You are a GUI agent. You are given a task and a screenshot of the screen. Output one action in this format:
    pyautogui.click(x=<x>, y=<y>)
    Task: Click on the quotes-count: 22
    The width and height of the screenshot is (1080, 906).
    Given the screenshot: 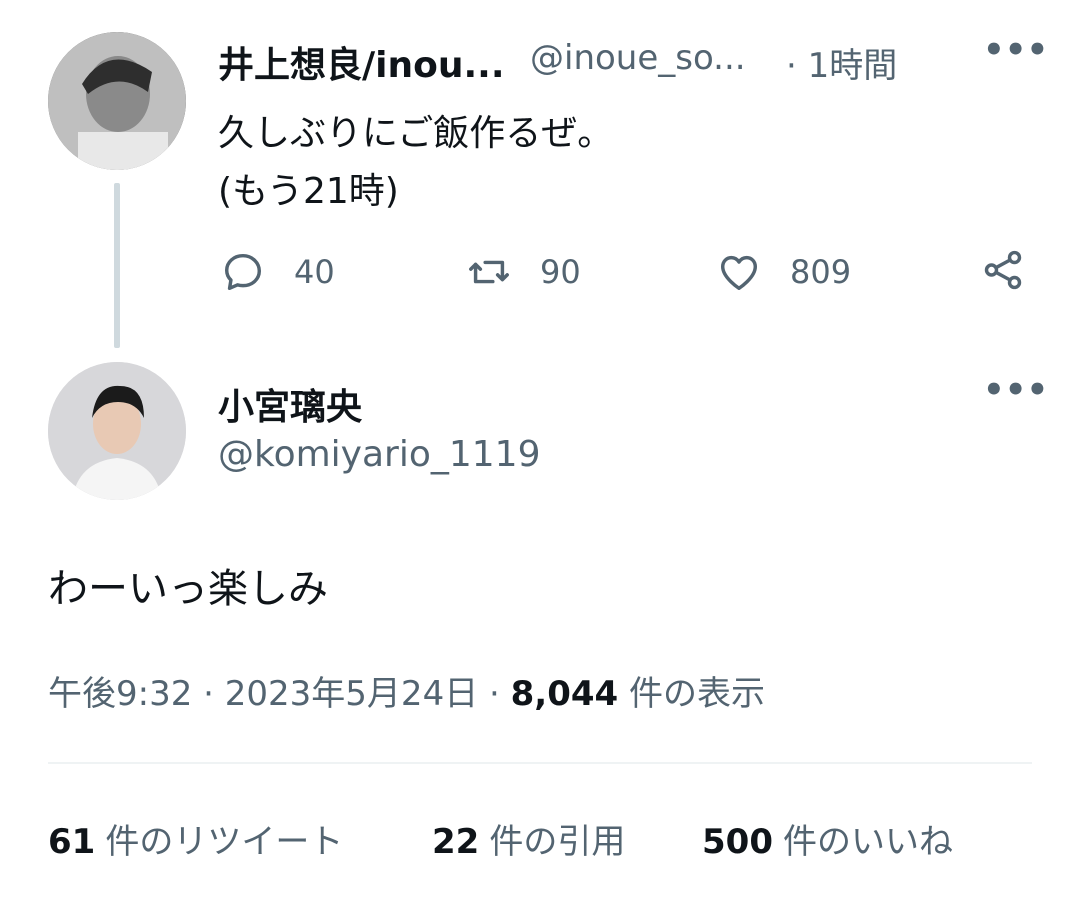 What is the action you would take?
    pyautogui.click(x=456, y=842)
    